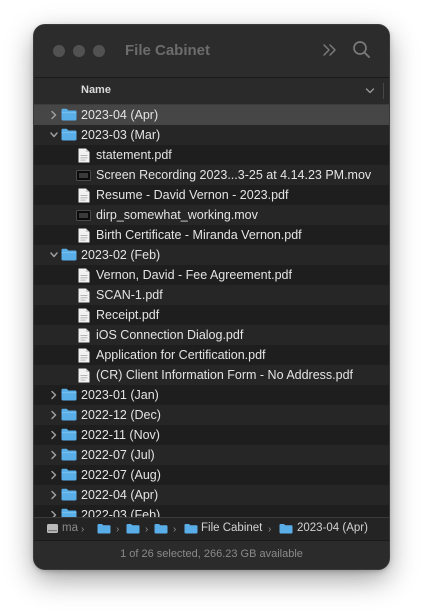 Image resolution: width=423 pixels, height=611 pixels. I want to click on file-row: Vernon, David - Fee Agreement.pdf, so click(211, 275).